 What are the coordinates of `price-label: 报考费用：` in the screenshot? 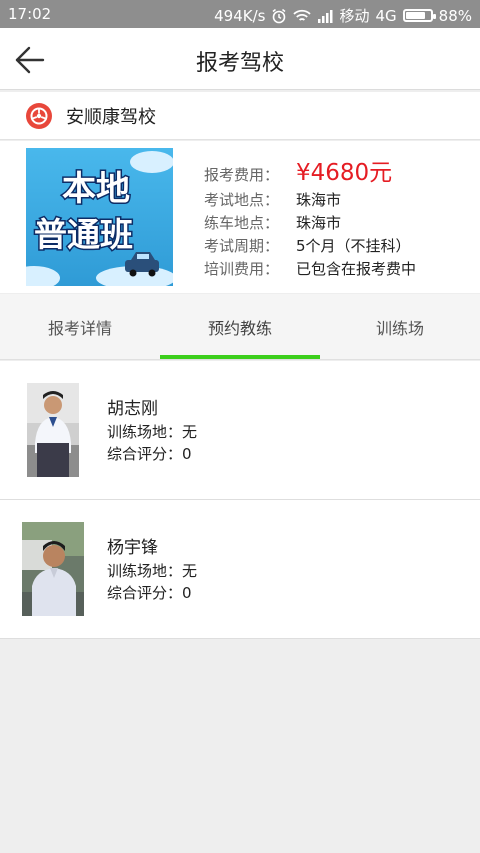 It's located at (242, 175).